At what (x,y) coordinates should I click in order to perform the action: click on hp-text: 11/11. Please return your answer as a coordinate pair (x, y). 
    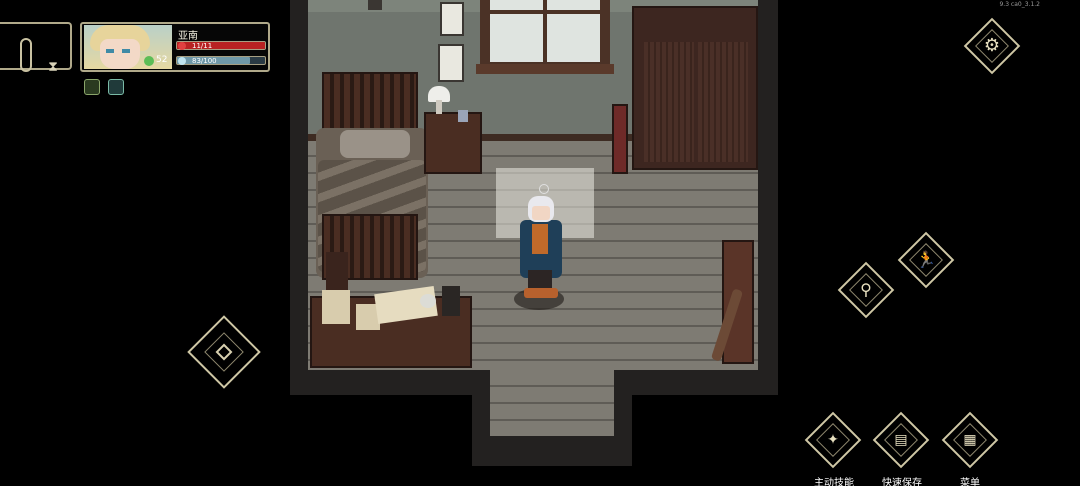
    Looking at the image, I should click on (202, 46).